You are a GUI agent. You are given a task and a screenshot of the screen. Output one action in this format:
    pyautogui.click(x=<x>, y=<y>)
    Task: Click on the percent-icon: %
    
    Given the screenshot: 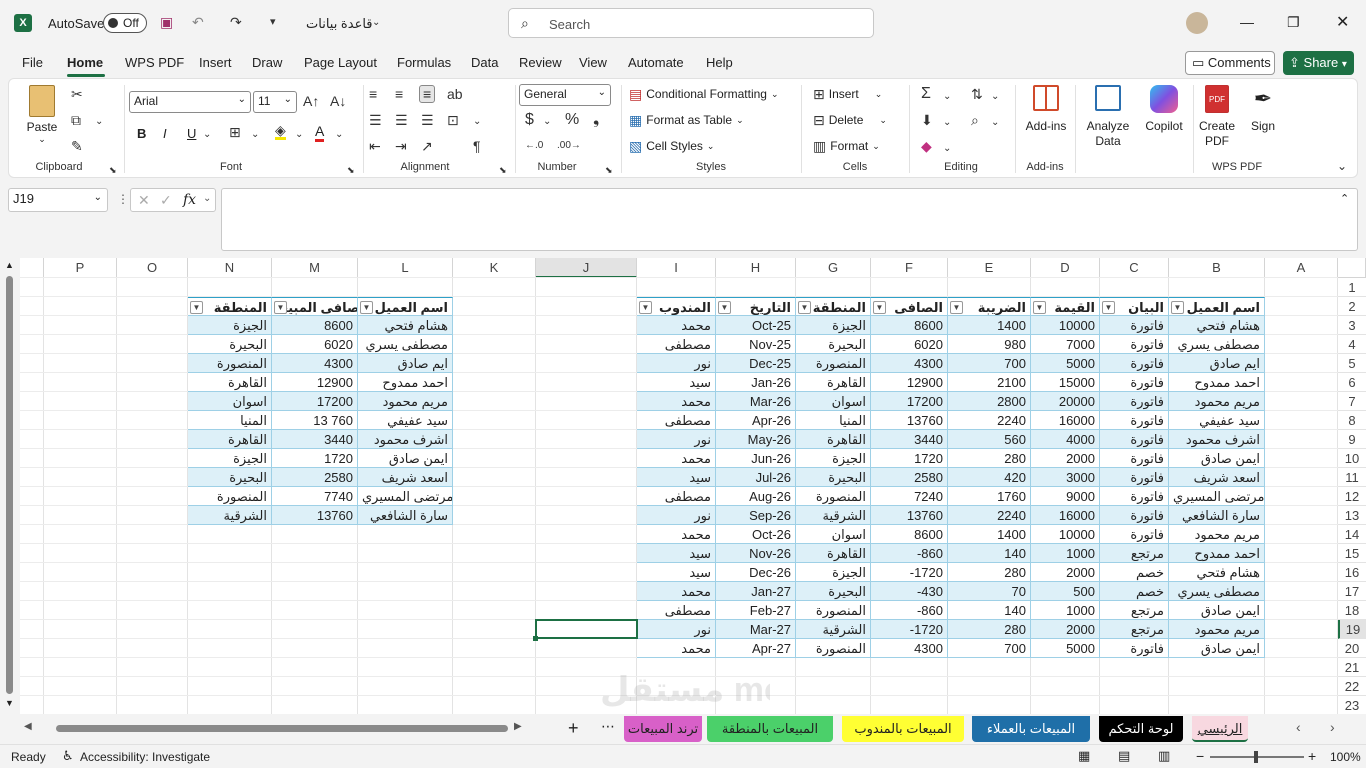 What is the action you would take?
    pyautogui.click(x=572, y=120)
    